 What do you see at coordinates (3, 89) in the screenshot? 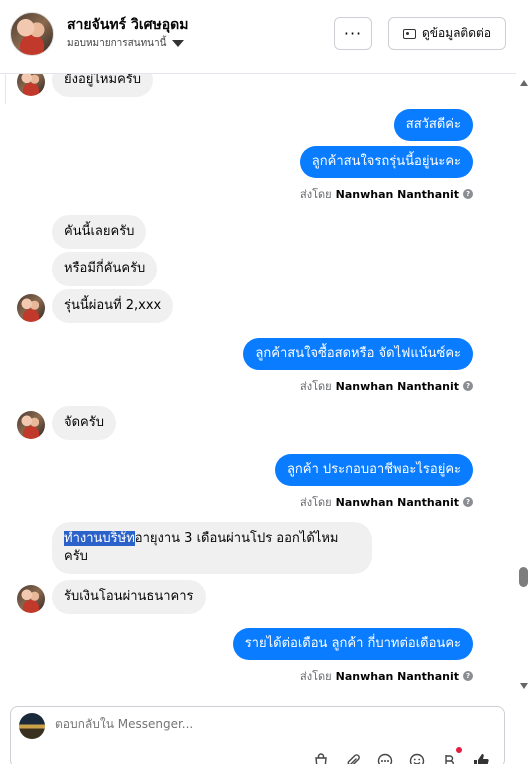
I see `left-panel-edge` at bounding box center [3, 89].